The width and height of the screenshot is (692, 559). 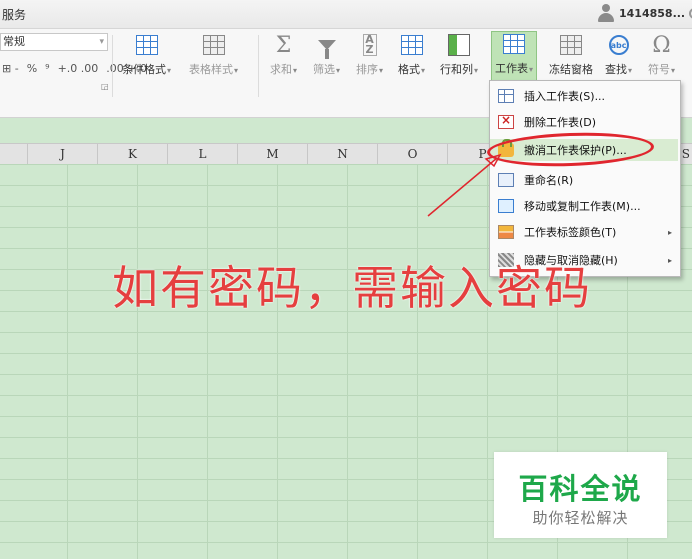 I want to click on watermark: 百科全说 助你轻松解决, so click(x=580, y=495).